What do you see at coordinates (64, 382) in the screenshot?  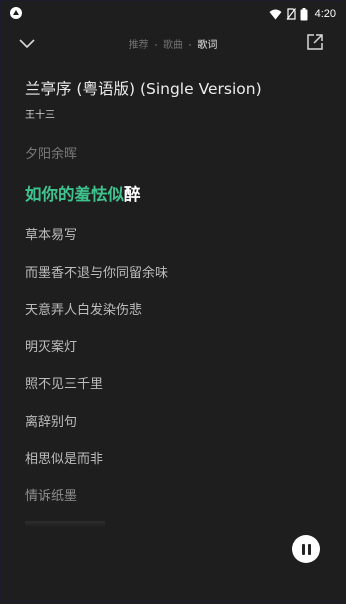 I see `lyric-line: 照不见三千里` at bounding box center [64, 382].